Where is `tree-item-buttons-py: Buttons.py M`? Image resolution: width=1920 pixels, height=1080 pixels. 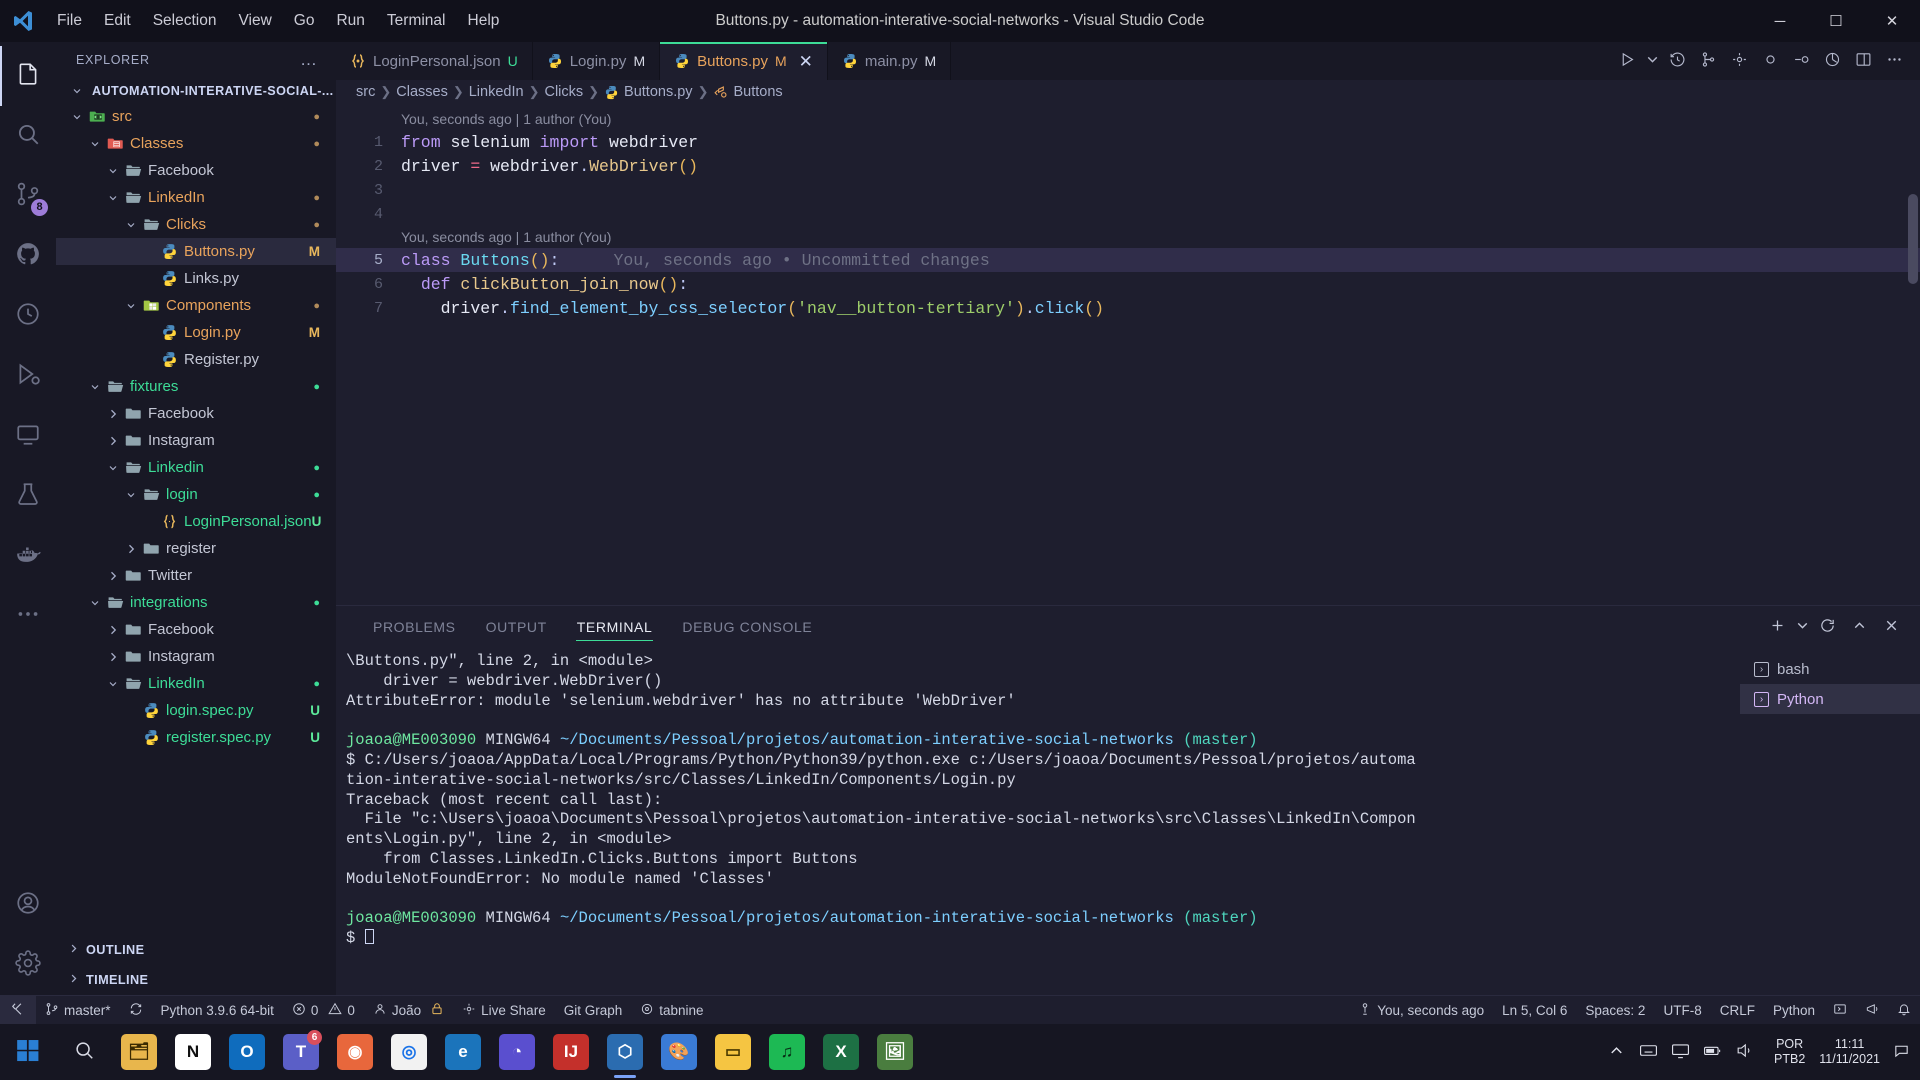 tree-item-buttons-py: Buttons.py M is located at coordinates (196, 251).